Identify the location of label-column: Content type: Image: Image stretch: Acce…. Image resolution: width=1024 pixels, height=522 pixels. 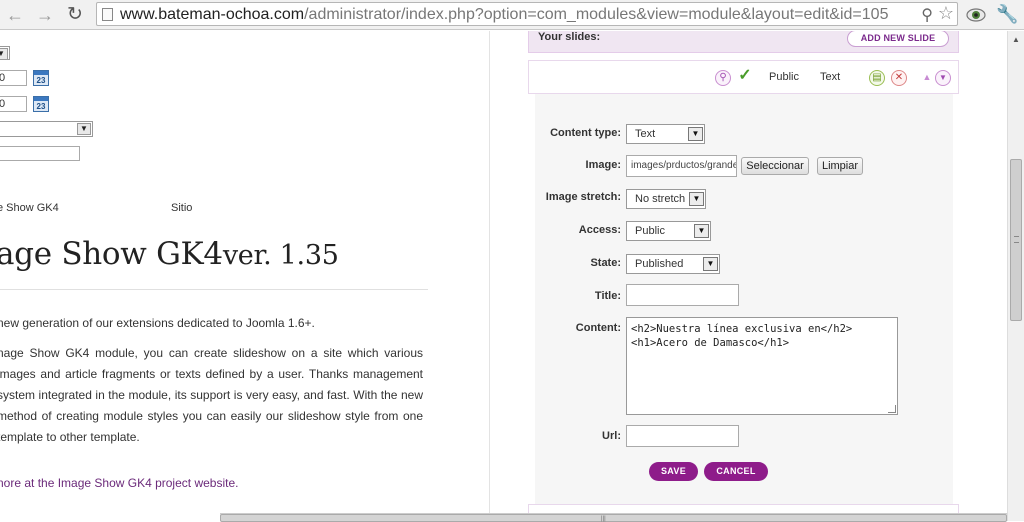
(578, 307).